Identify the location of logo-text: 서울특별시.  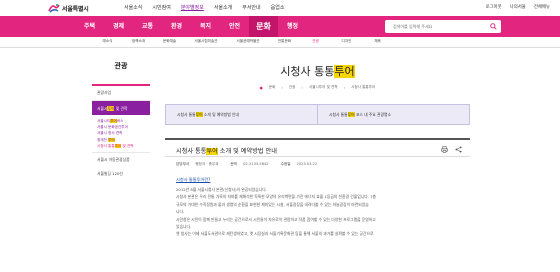
(75, 9).